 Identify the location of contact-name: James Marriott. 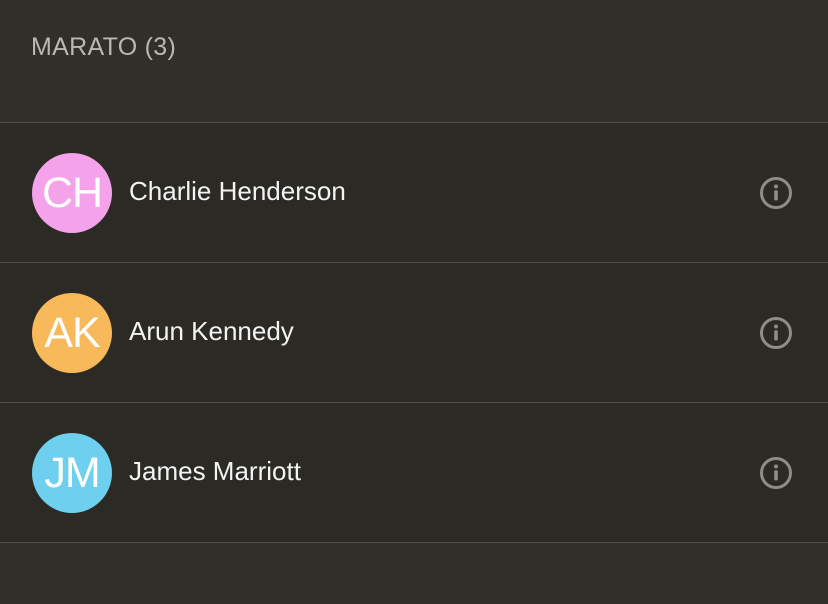
(215, 471).